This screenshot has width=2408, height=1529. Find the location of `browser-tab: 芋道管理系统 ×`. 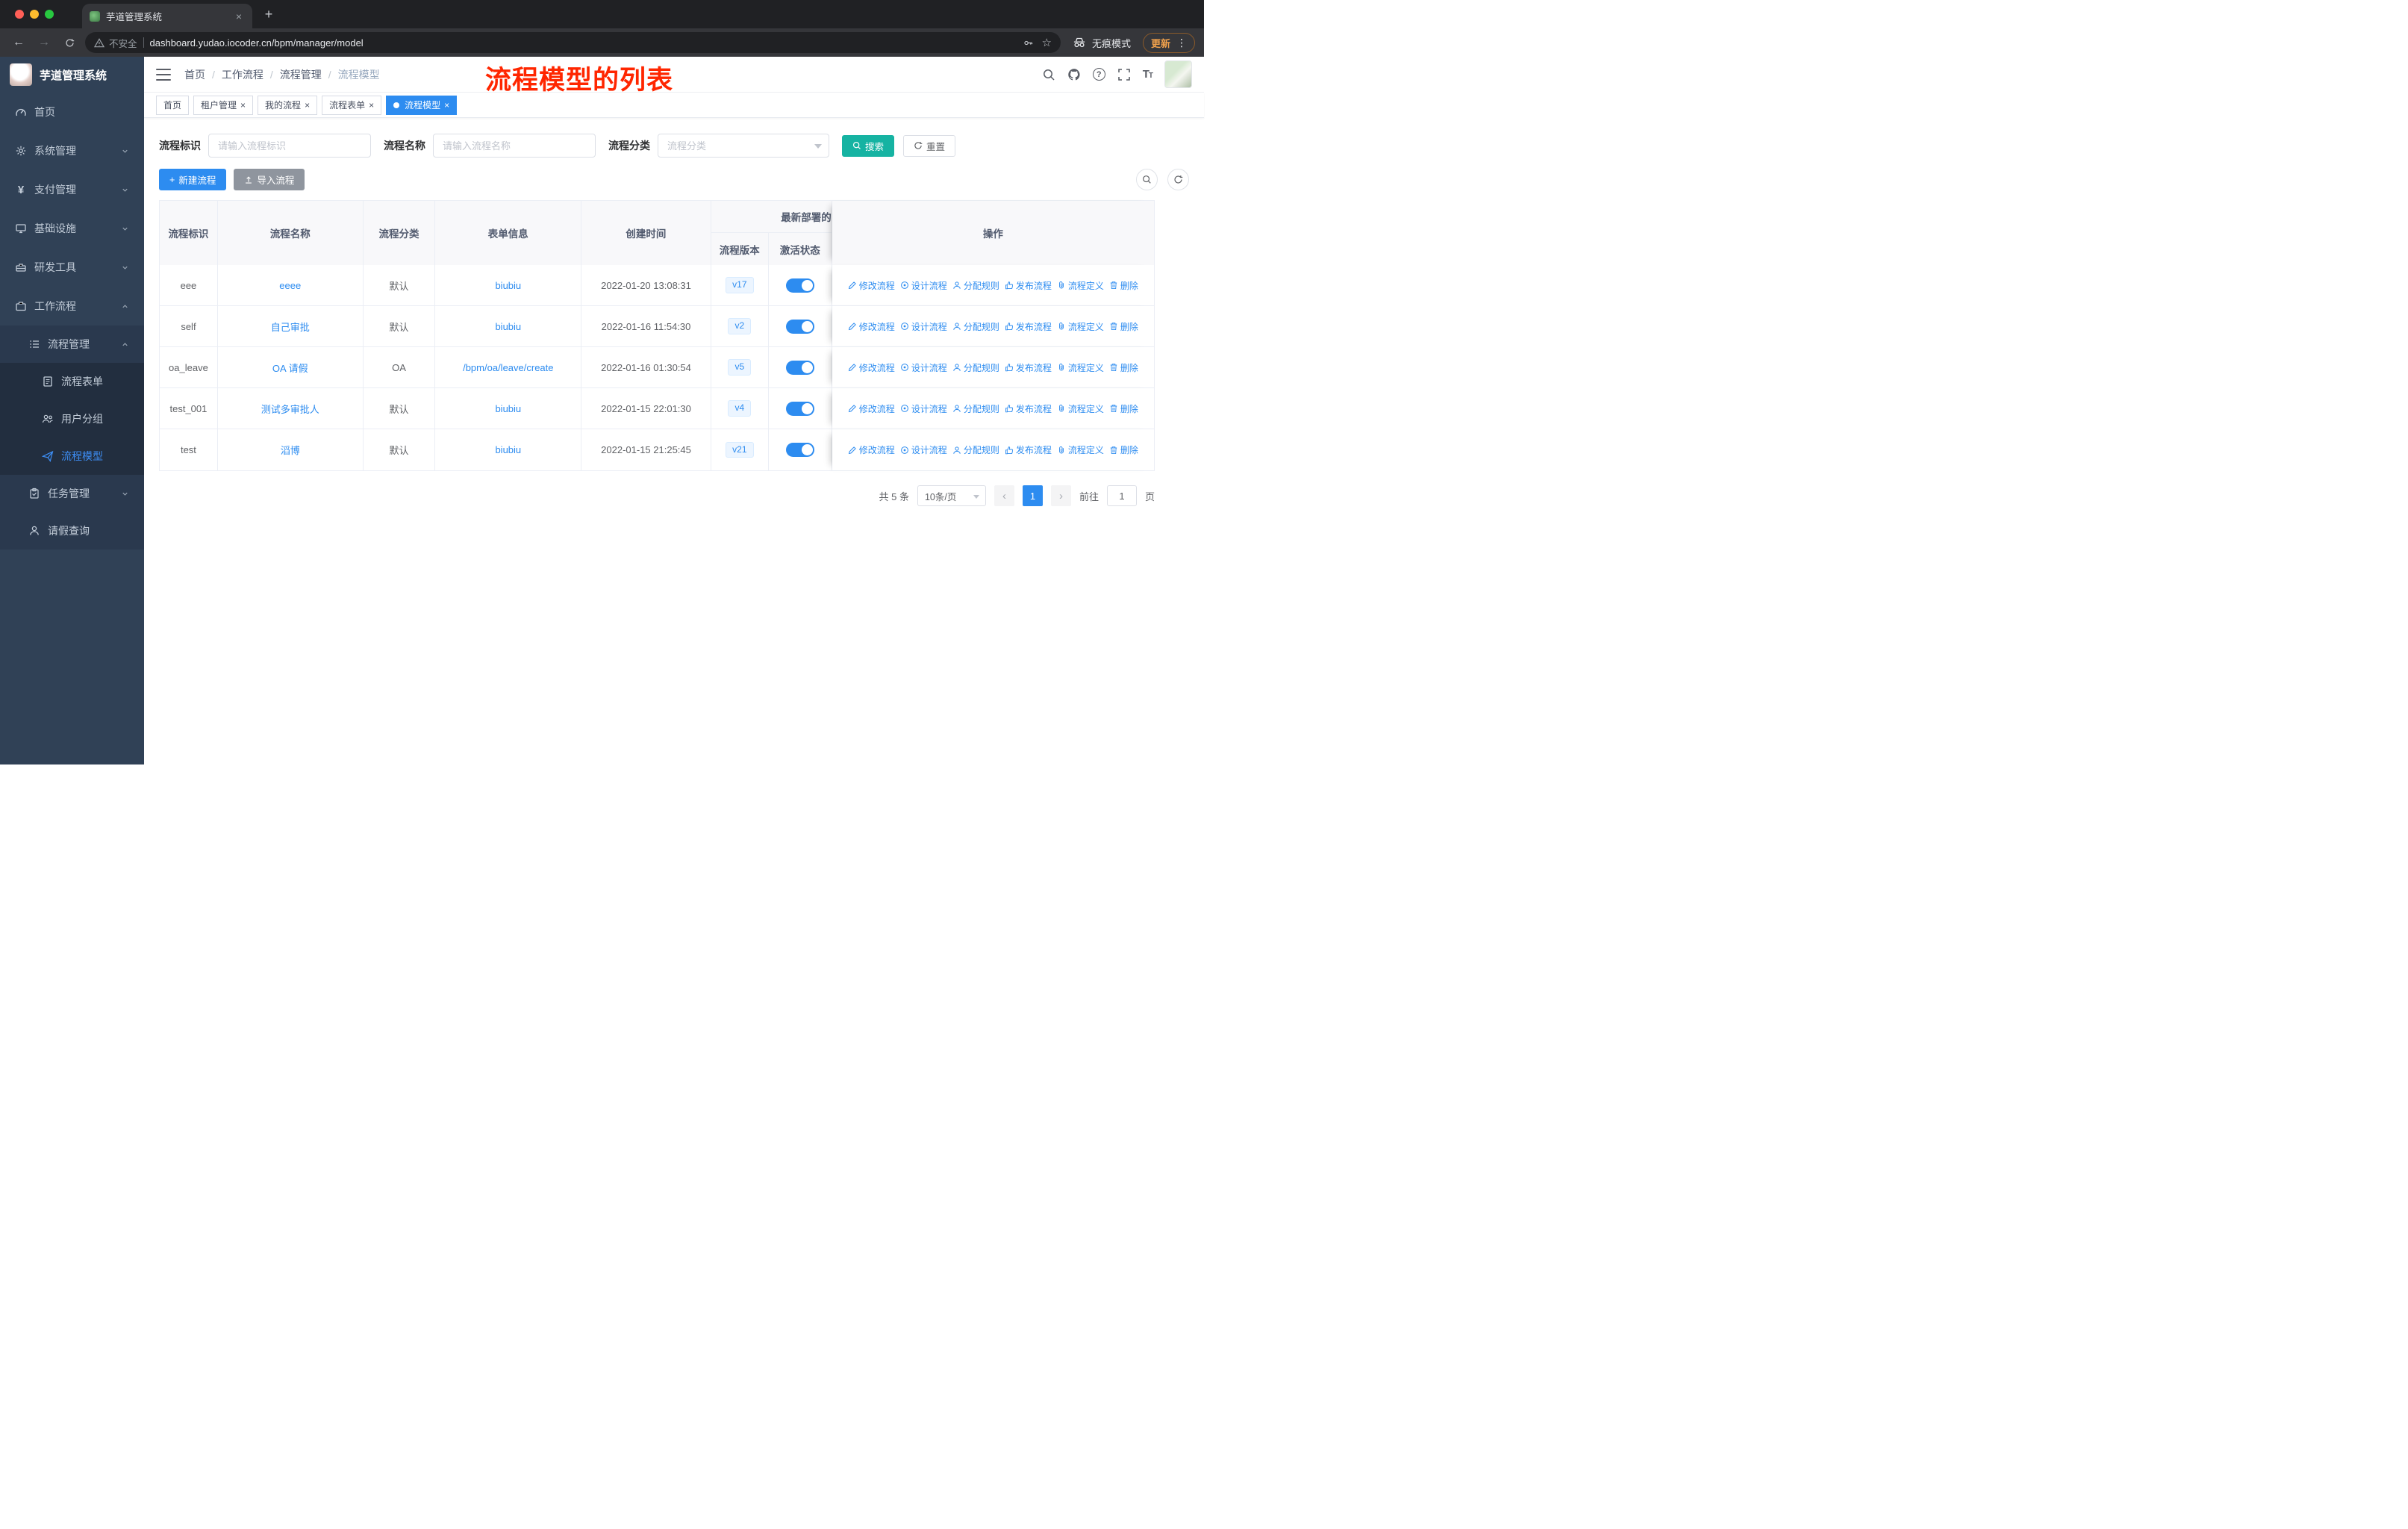

browser-tab: 芋道管理系统 × is located at coordinates (167, 16).